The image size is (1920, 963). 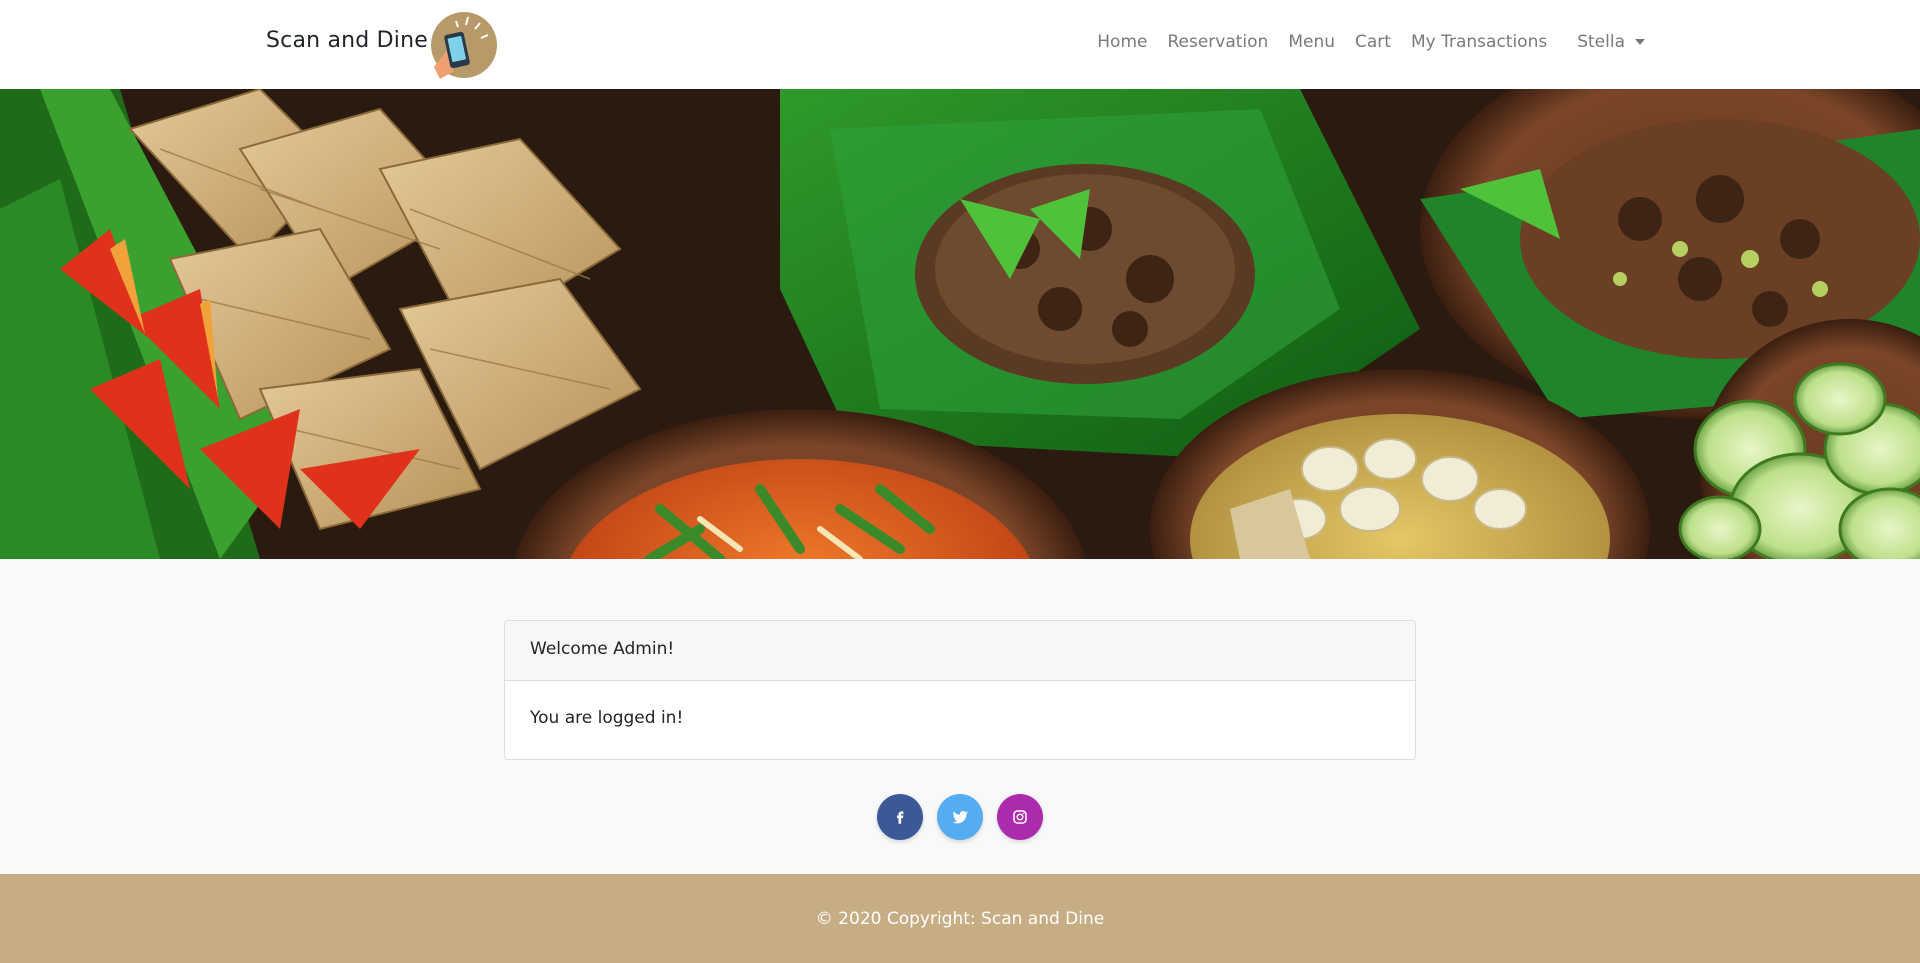 What do you see at coordinates (960, 690) in the screenshot?
I see `welcome-card: Welcome Admin! You are logged in!` at bounding box center [960, 690].